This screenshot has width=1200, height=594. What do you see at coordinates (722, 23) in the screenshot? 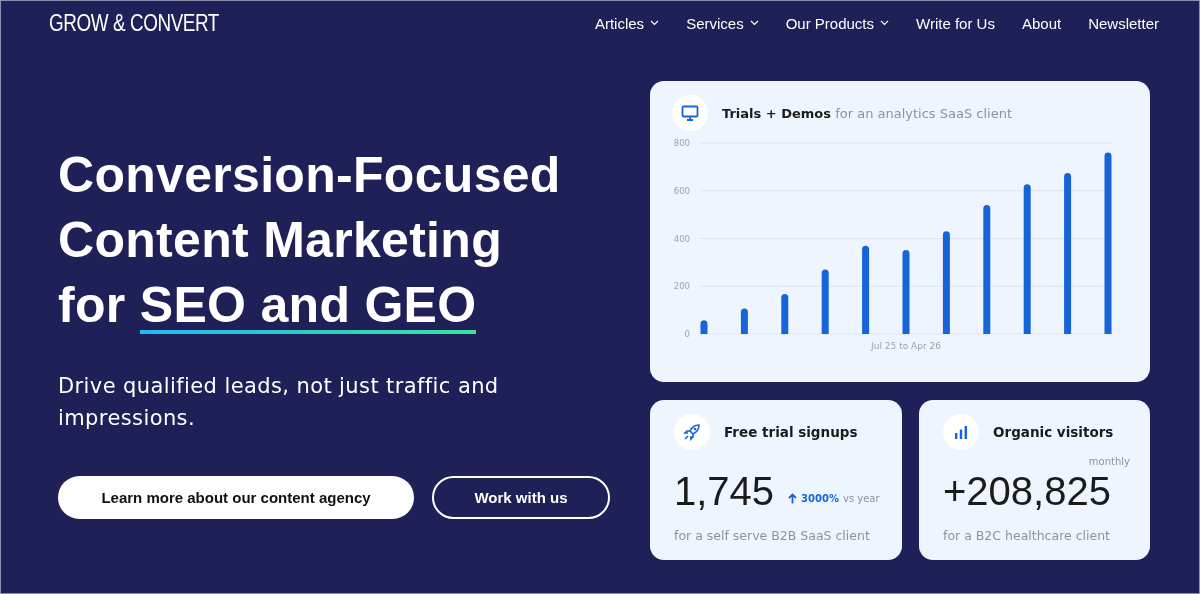
I see `nav-link: Services` at bounding box center [722, 23].